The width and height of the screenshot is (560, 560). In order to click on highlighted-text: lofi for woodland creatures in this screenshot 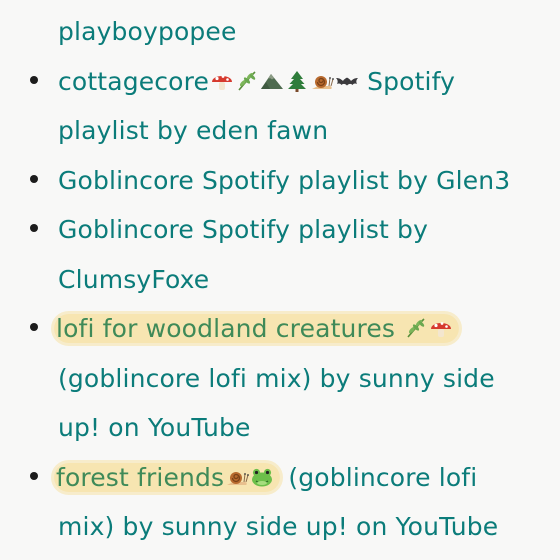, I will do `click(257, 328)`.